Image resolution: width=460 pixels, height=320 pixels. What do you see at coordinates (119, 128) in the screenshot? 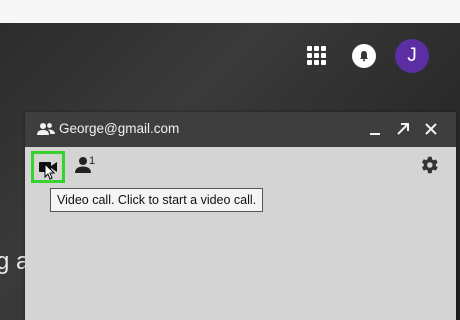
I see `chat-contact-email: George@gmail.com` at bounding box center [119, 128].